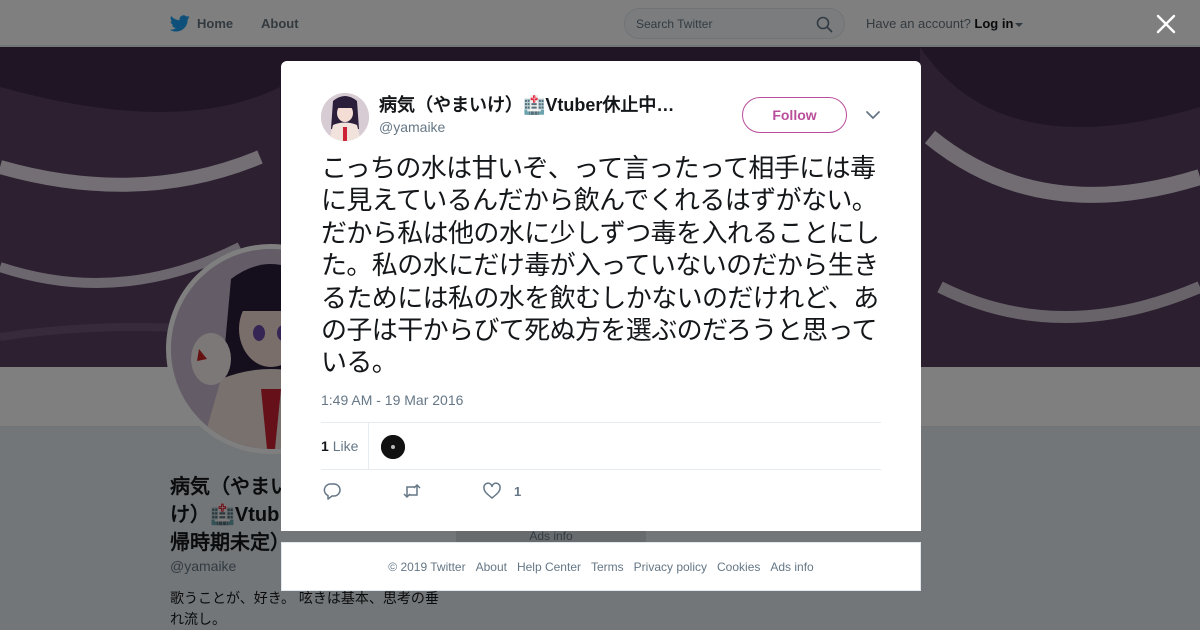 The width and height of the screenshot is (1200, 630). I want to click on author-avatar, so click(345, 117).